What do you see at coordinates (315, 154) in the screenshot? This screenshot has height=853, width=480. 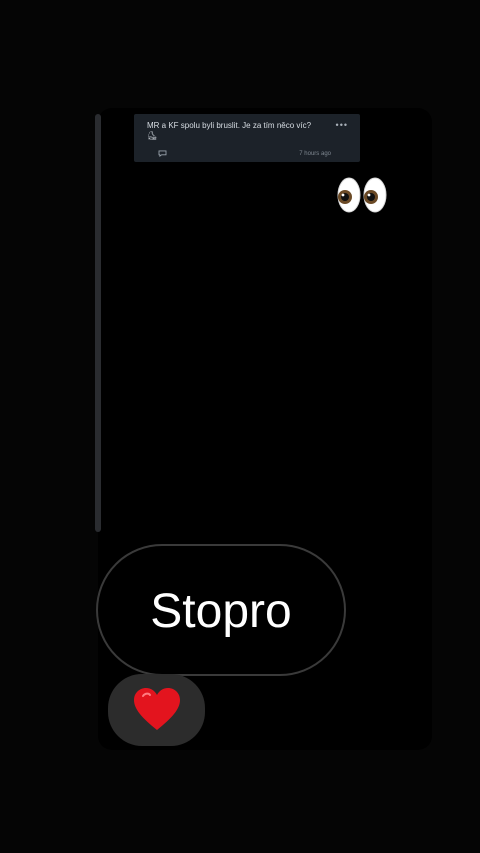 I see `post-timestamp: 7 hours ago` at bounding box center [315, 154].